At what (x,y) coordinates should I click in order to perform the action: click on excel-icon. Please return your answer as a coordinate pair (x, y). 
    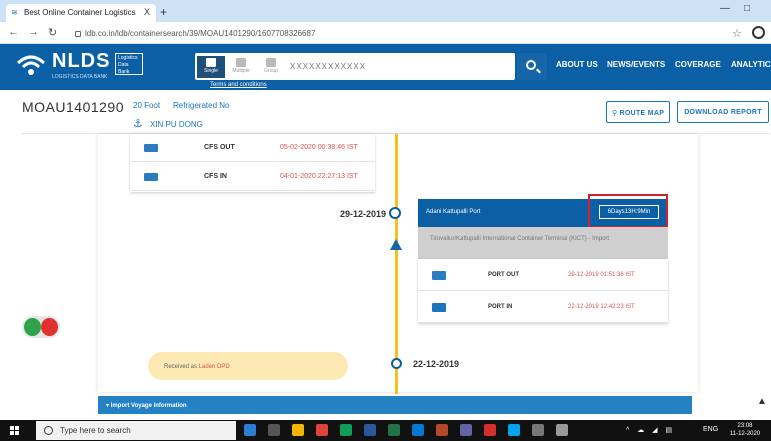
    Looking at the image, I should click on (394, 430).